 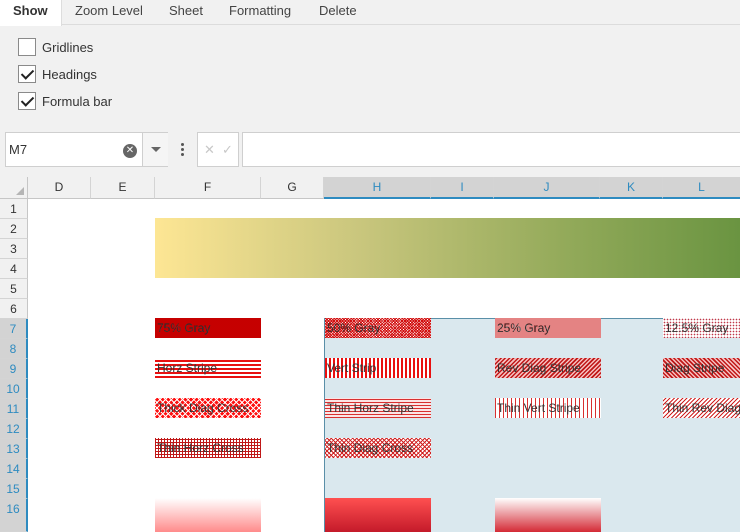 What do you see at coordinates (701, 328) in the screenshot?
I see `cell-l7: 12.5% Gray` at bounding box center [701, 328].